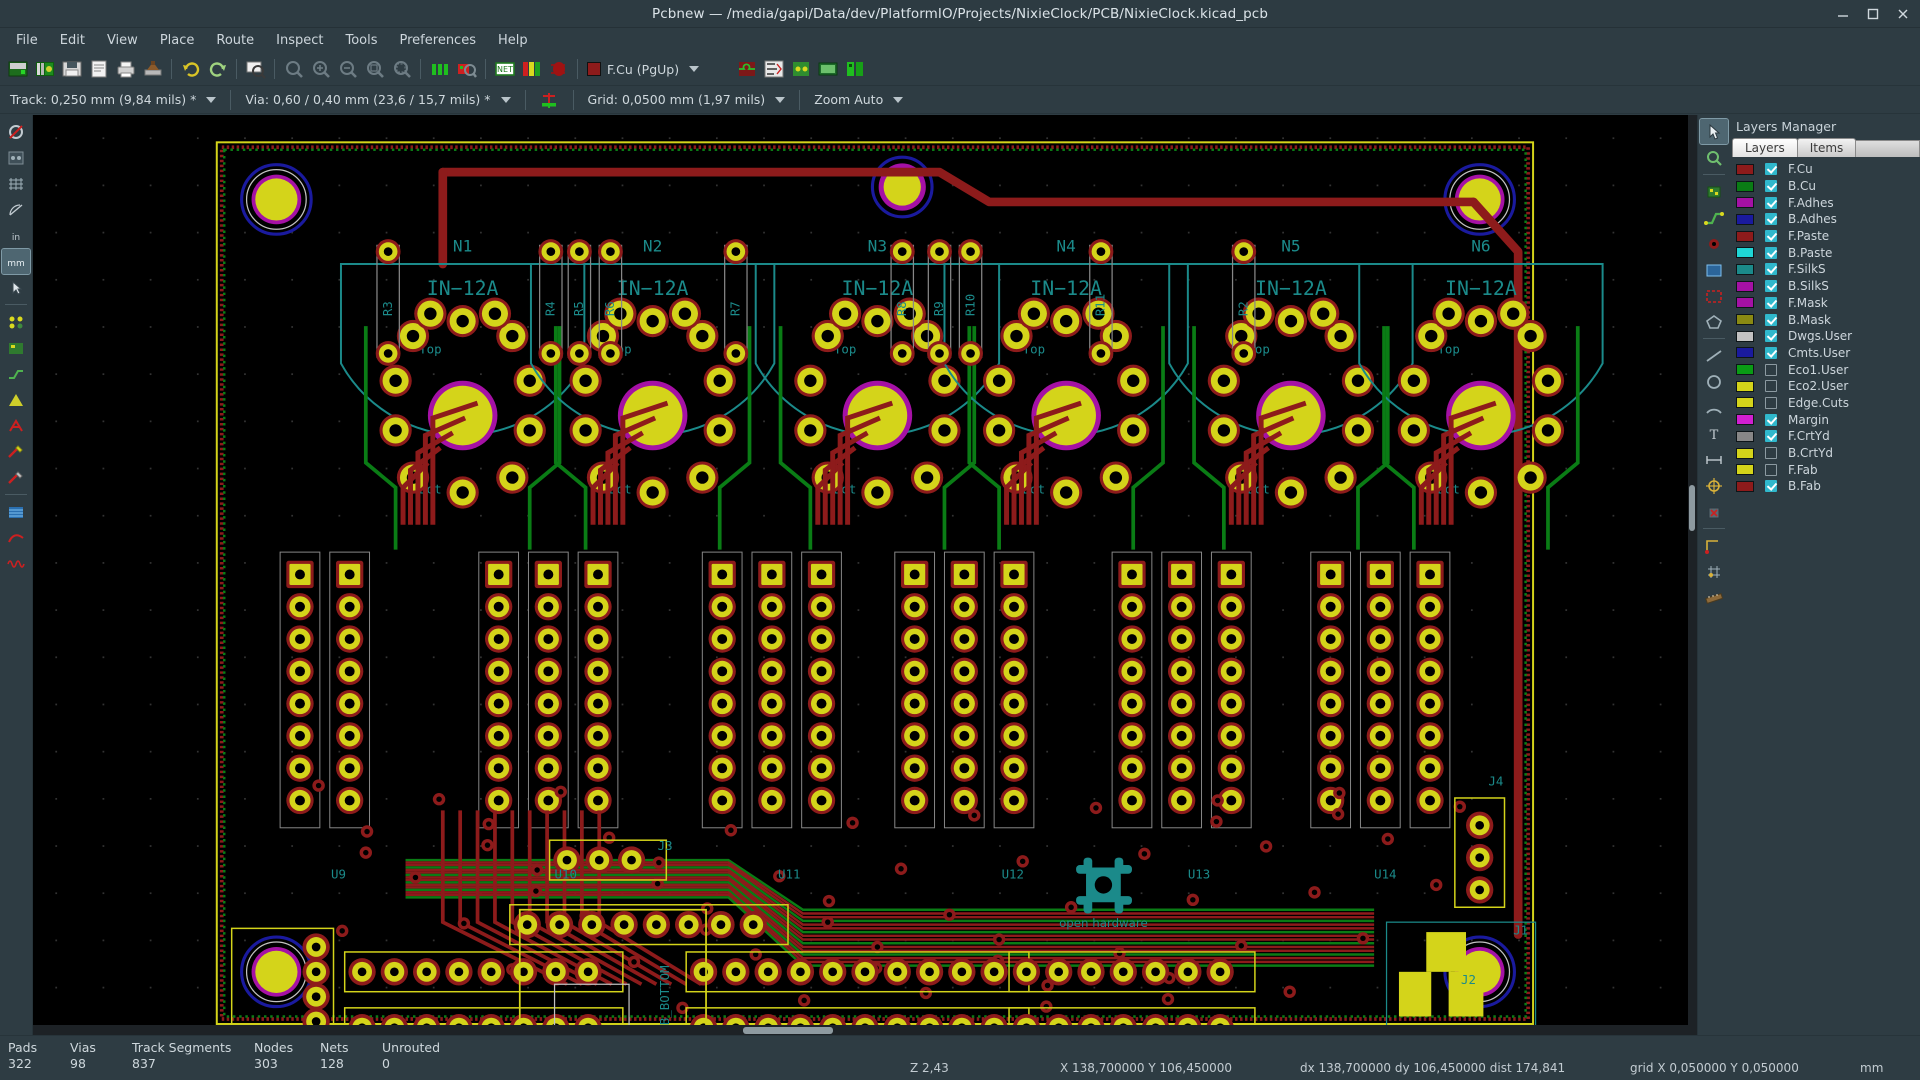  Describe the element at coordinates (1714, 217) in the screenshot. I see `tool-route-track-icon` at that location.